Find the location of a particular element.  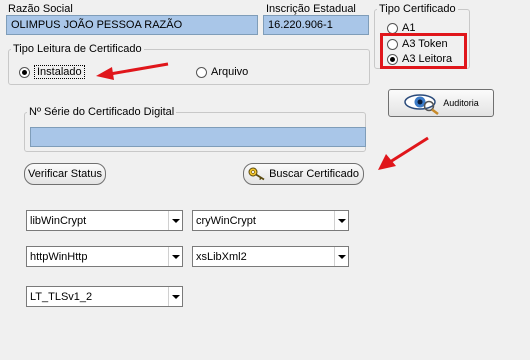

annotation-arrow-right is located at coordinates (403, 153).